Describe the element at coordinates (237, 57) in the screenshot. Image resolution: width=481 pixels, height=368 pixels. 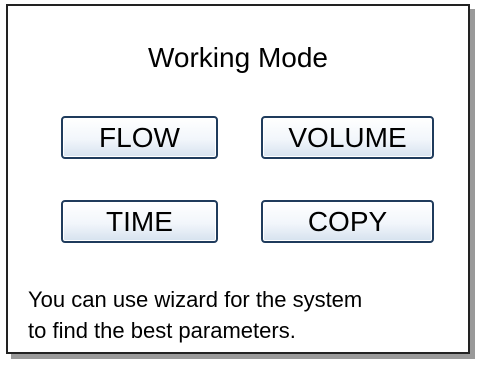
I see `panel-title: Working Mode` at that location.